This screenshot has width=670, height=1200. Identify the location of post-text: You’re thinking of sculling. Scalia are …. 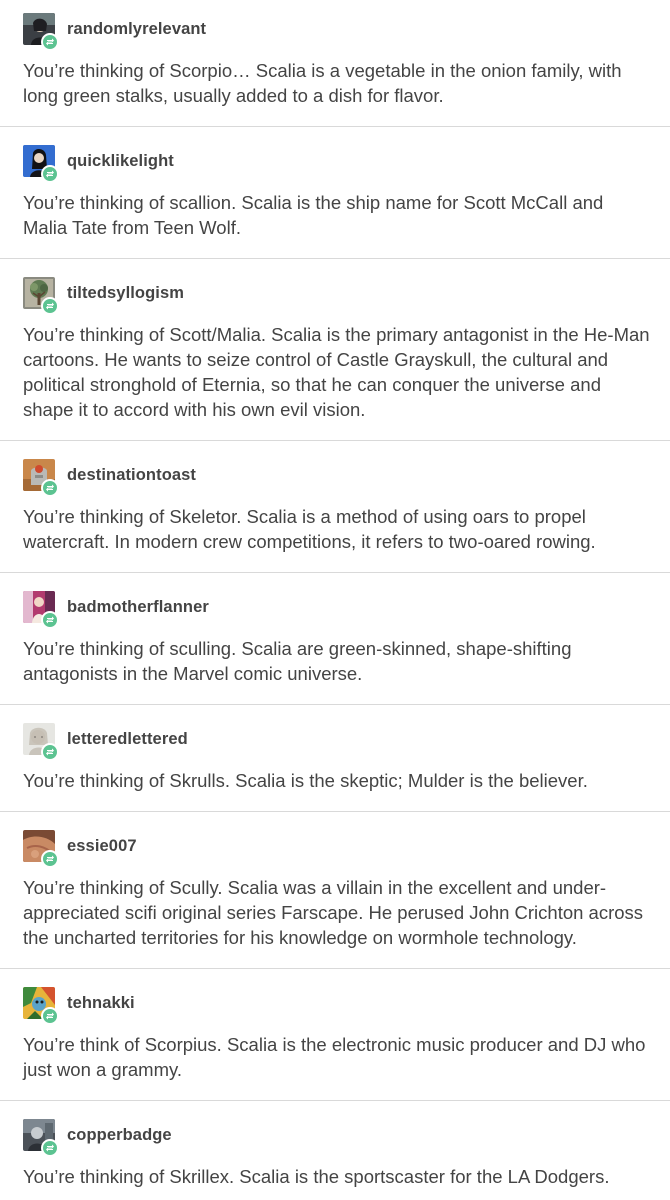
(297, 661).